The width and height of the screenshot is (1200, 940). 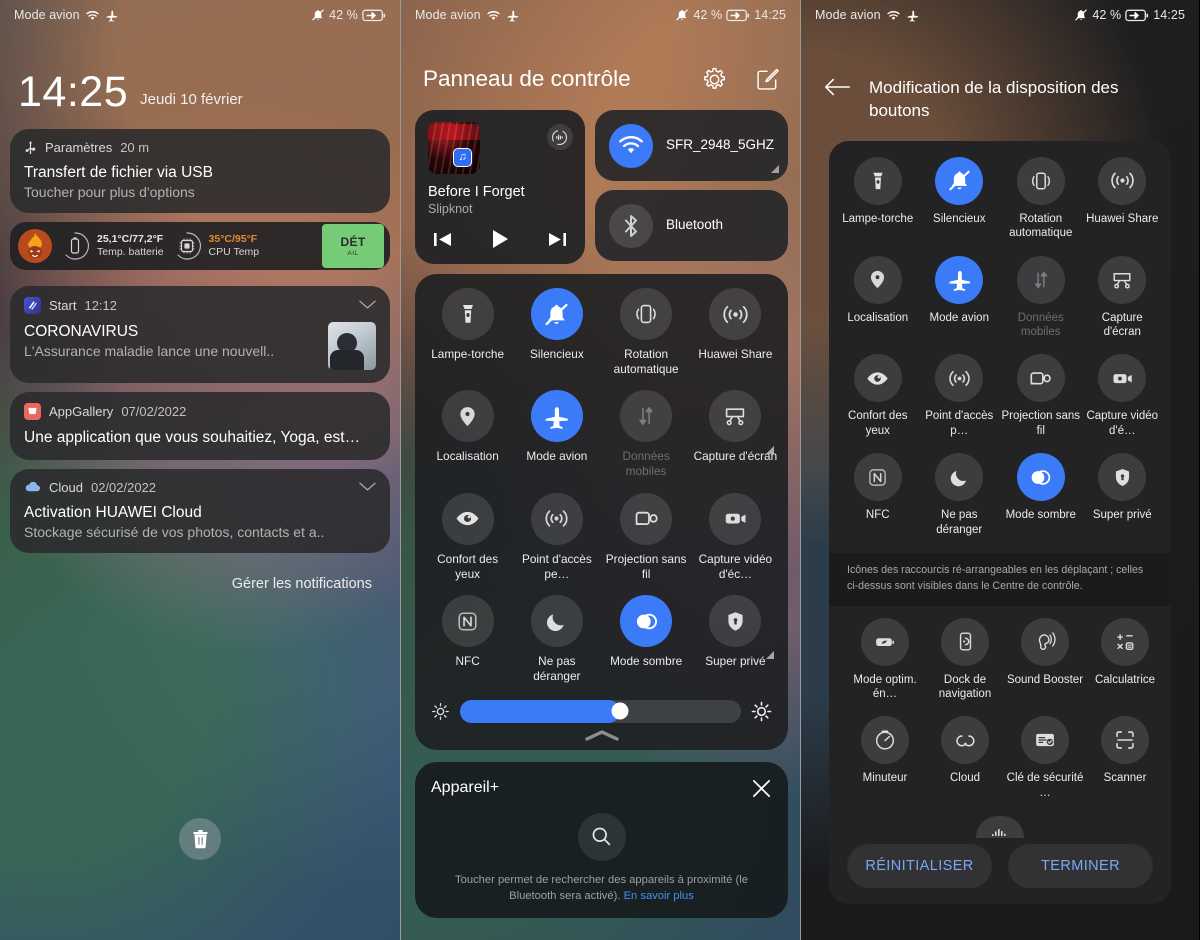 I want to click on tile-label: NFC, so click(x=877, y=515).